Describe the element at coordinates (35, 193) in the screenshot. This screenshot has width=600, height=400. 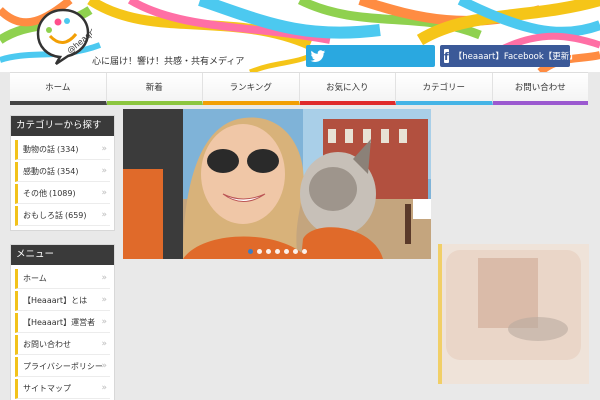
I see `category-label: その他` at that location.